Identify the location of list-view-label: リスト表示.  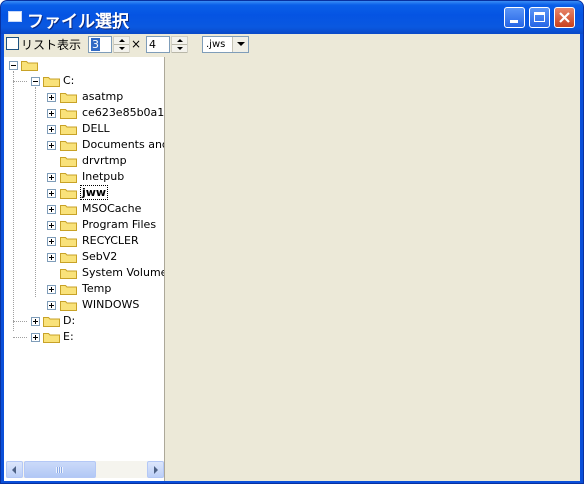
(51, 45).